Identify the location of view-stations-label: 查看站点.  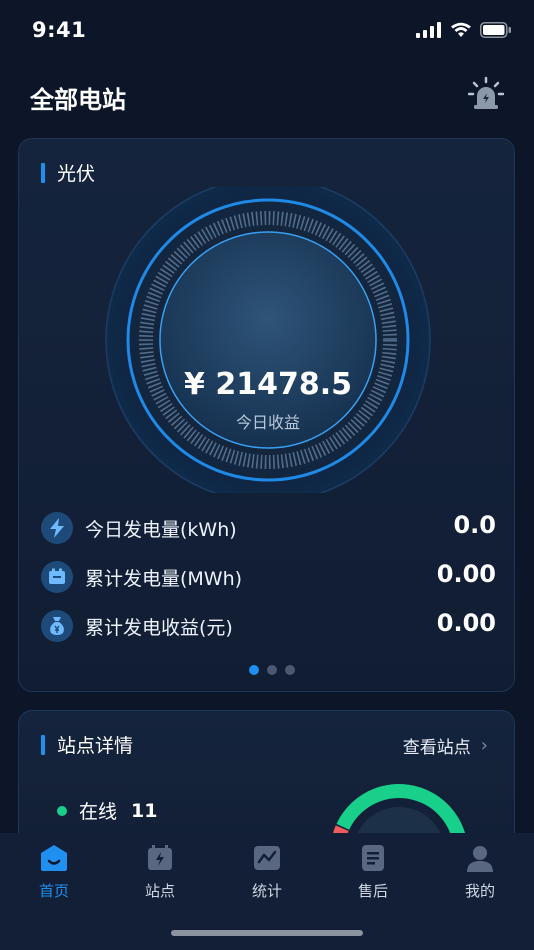
(436, 748).